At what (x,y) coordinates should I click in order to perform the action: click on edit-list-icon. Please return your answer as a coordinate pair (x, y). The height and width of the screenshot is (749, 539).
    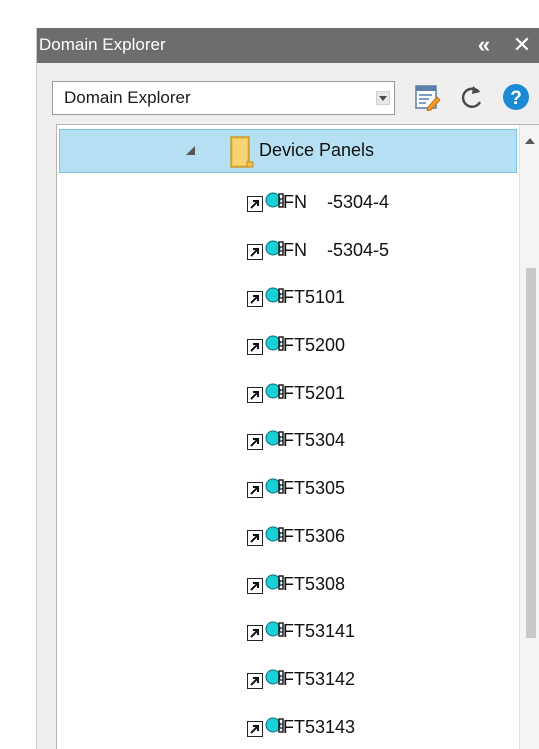
    Looking at the image, I should click on (427, 97).